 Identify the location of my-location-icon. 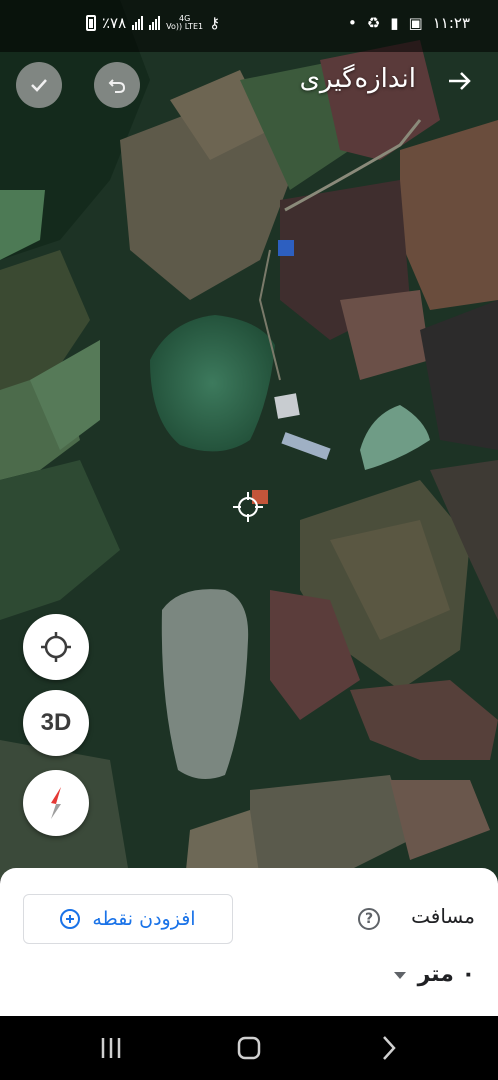
(56, 647).